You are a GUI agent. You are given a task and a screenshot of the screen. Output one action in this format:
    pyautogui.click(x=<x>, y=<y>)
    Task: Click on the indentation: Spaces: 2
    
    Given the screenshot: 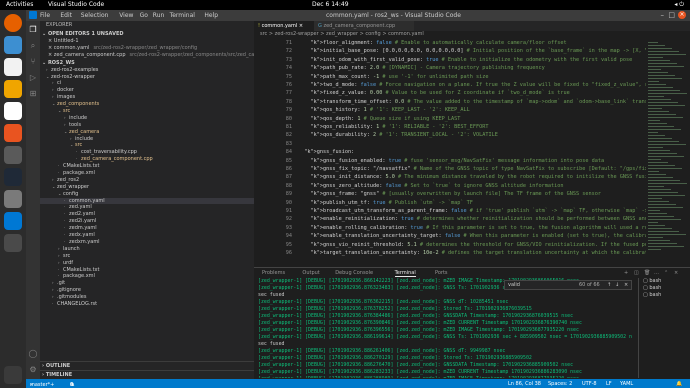 What is the action you would take?
    pyautogui.click(x=560, y=384)
    